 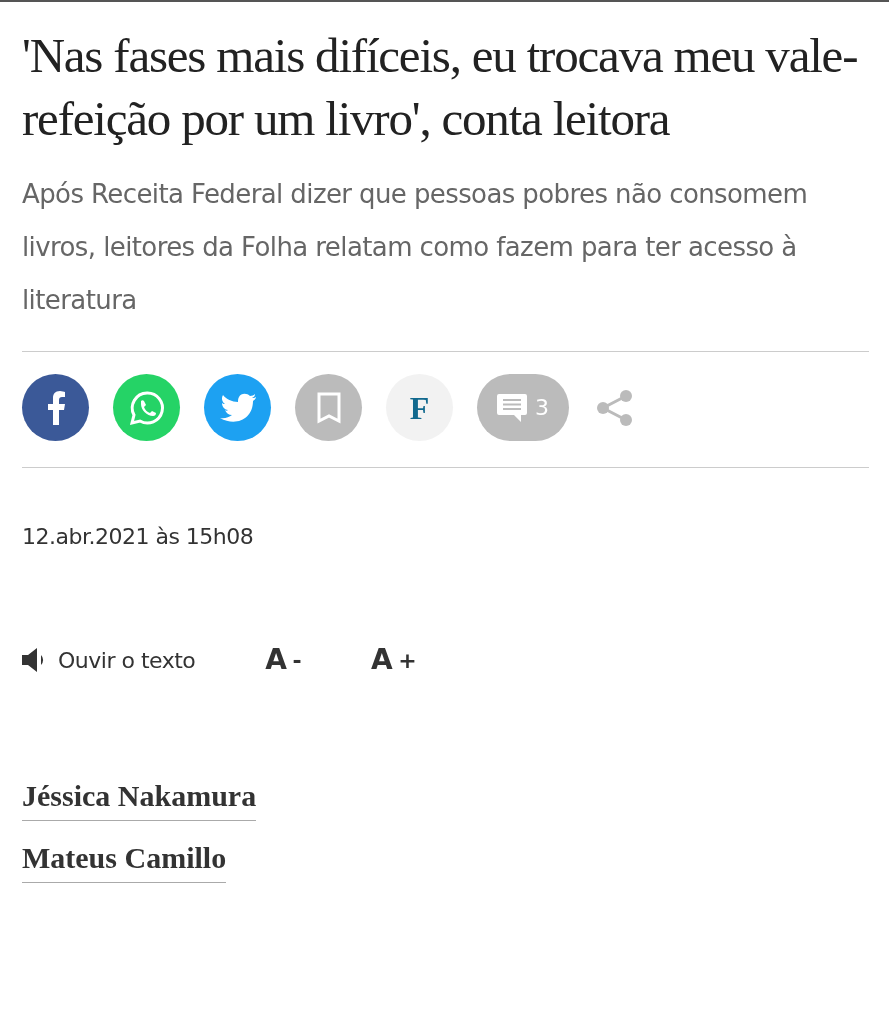 What do you see at coordinates (146, 407) in the screenshot?
I see `chat-bubble-phone-icon` at bounding box center [146, 407].